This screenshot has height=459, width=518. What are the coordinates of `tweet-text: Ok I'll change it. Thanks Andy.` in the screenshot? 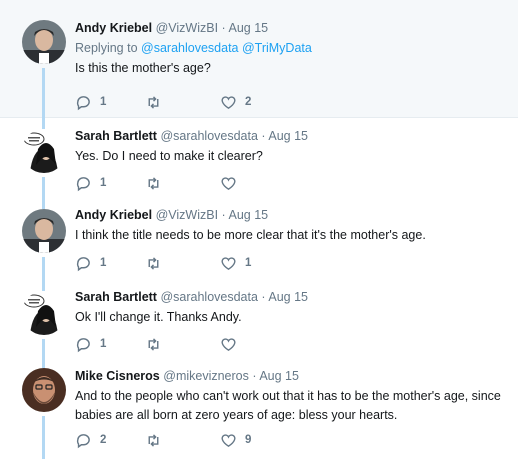 It's located at (158, 317).